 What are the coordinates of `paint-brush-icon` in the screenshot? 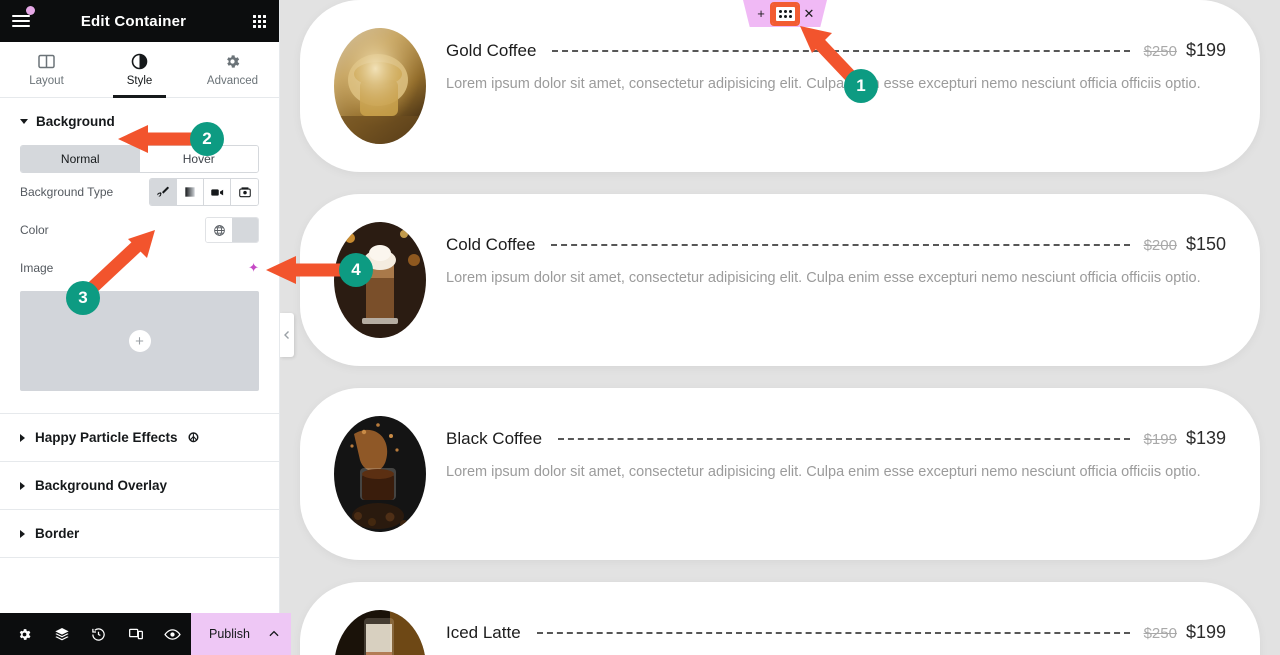 It's located at (163, 192).